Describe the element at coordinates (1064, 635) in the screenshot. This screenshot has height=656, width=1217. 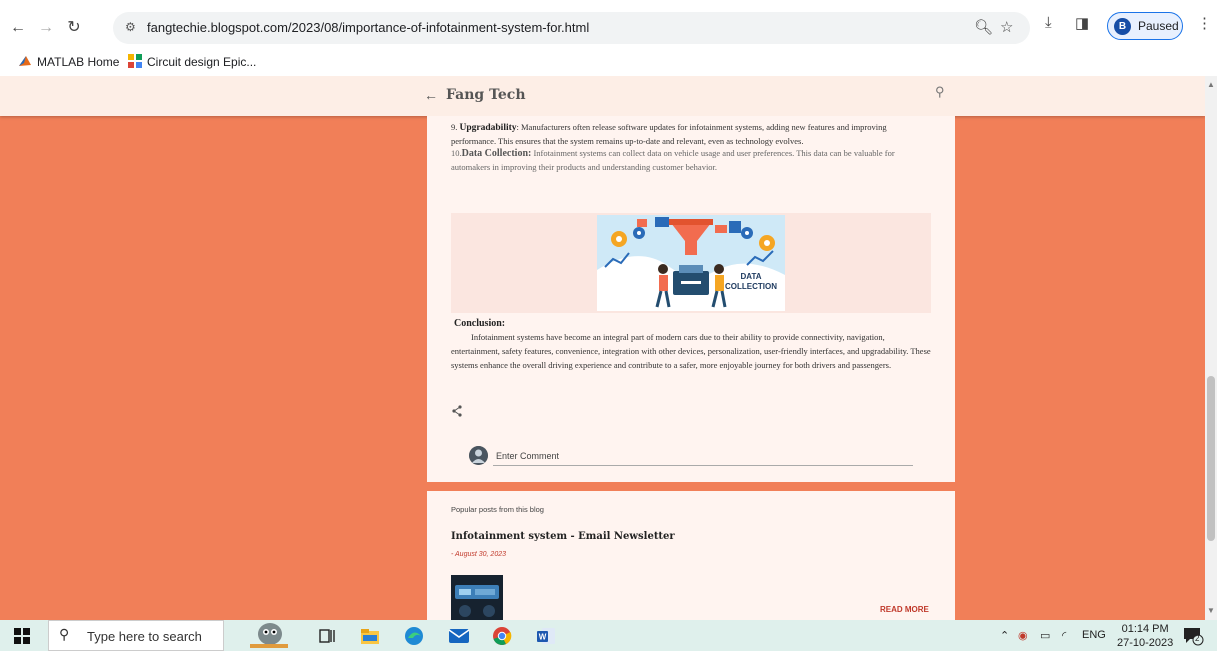
I see `wifi-icon: ◜` at that location.